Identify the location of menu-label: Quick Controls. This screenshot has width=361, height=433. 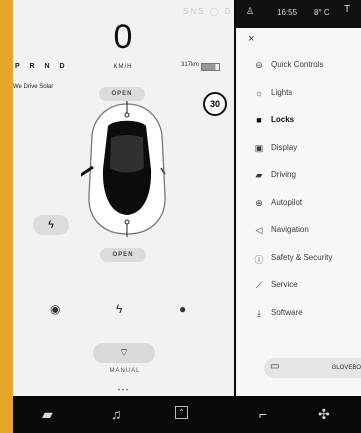
(297, 64).